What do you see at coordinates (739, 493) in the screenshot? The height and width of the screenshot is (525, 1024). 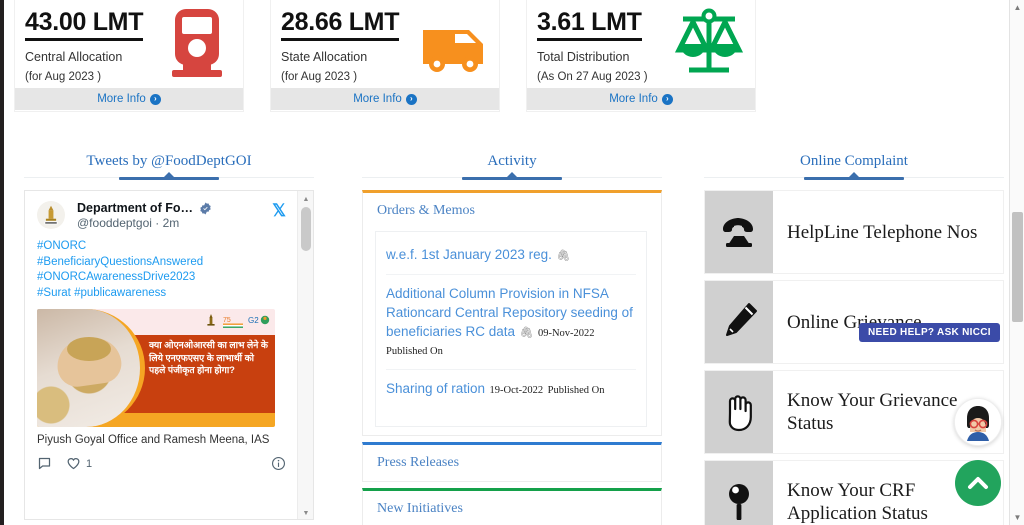 I see `magnifier-icon` at bounding box center [739, 493].